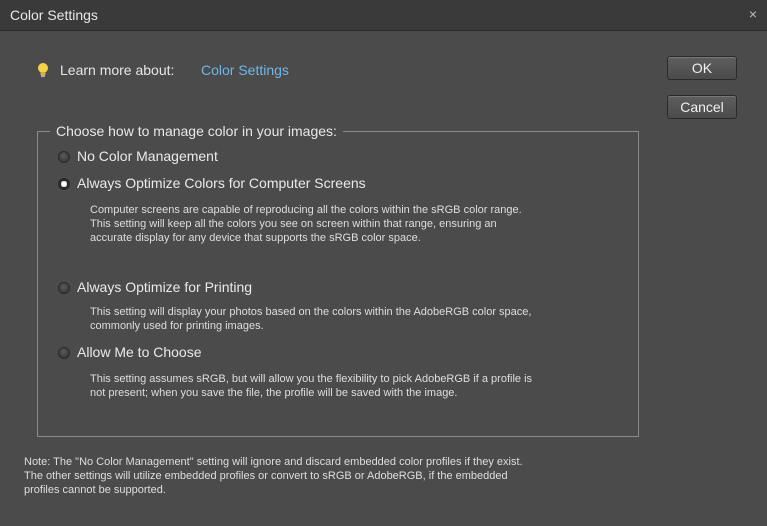 This screenshot has height=526, width=767. I want to click on cancel-button: Cancel, so click(702, 107).